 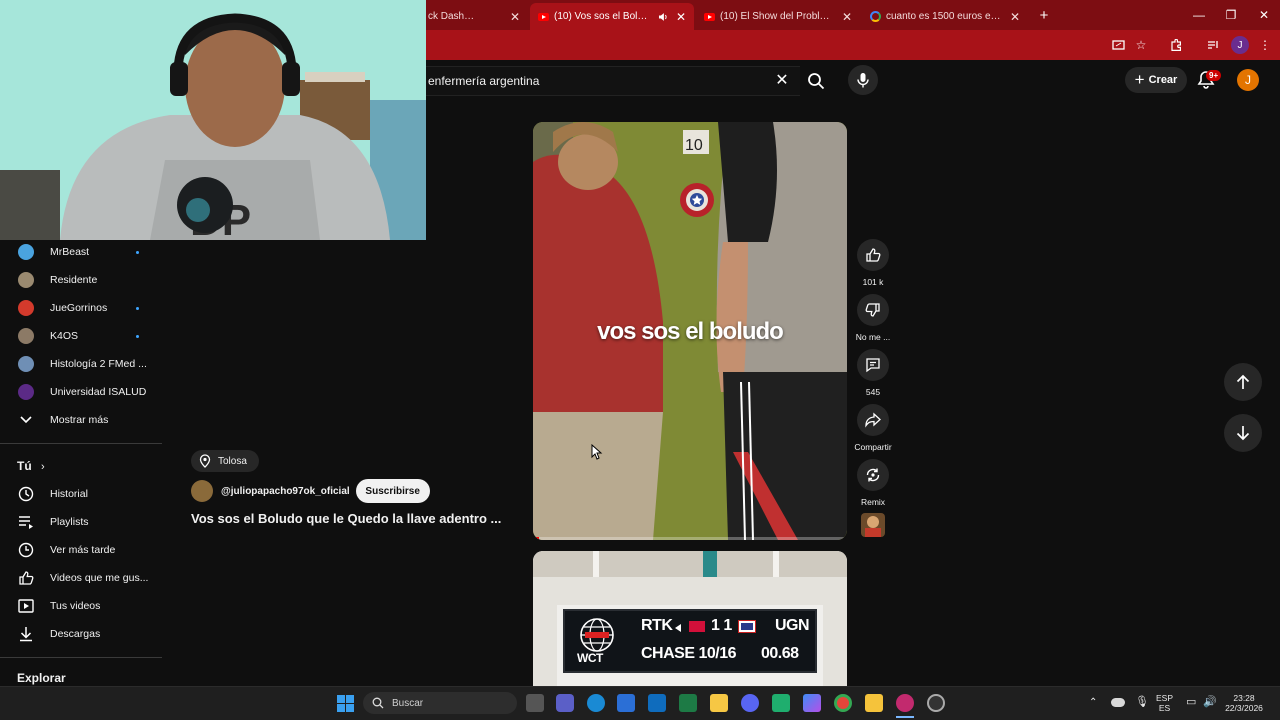 I want to click on sidebar-item-label: Ver más tarde, so click(x=83, y=550).